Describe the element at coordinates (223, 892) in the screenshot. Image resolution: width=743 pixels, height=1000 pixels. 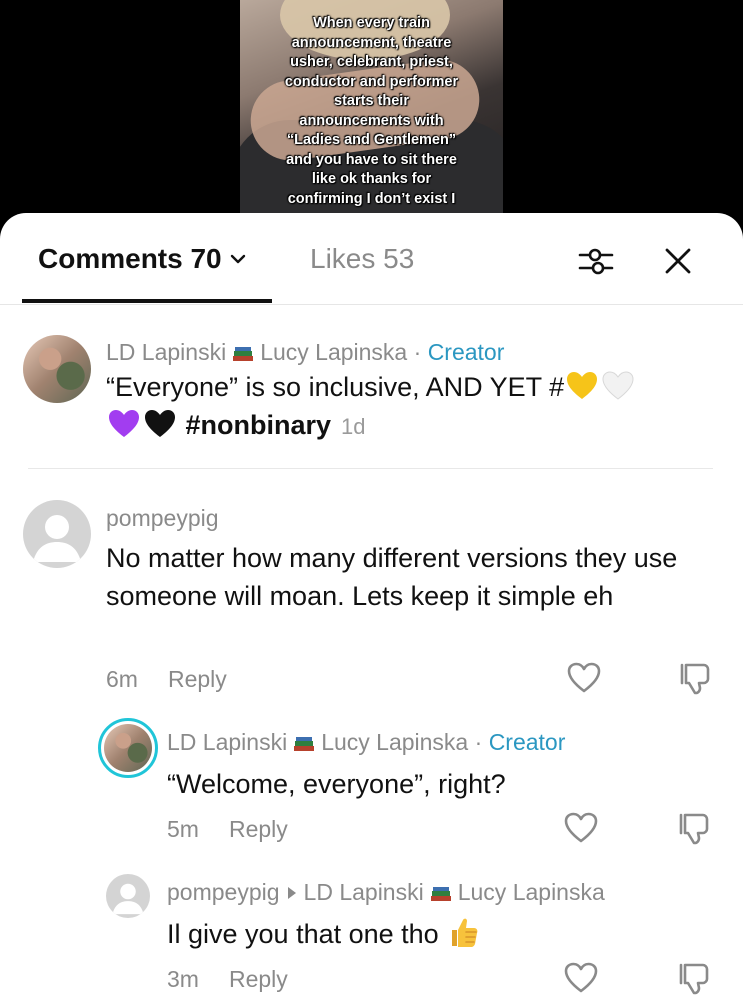
I see `author-name: pompeypig` at that location.